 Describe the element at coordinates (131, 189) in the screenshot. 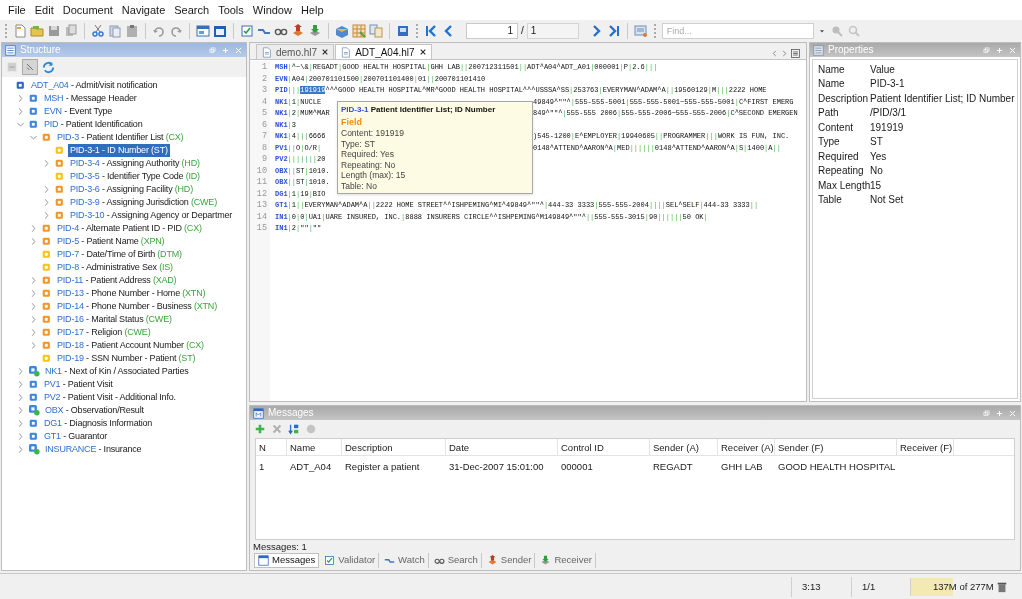

I see `tree-item: PID-3-6 - Assigning Facility (HD)` at that location.